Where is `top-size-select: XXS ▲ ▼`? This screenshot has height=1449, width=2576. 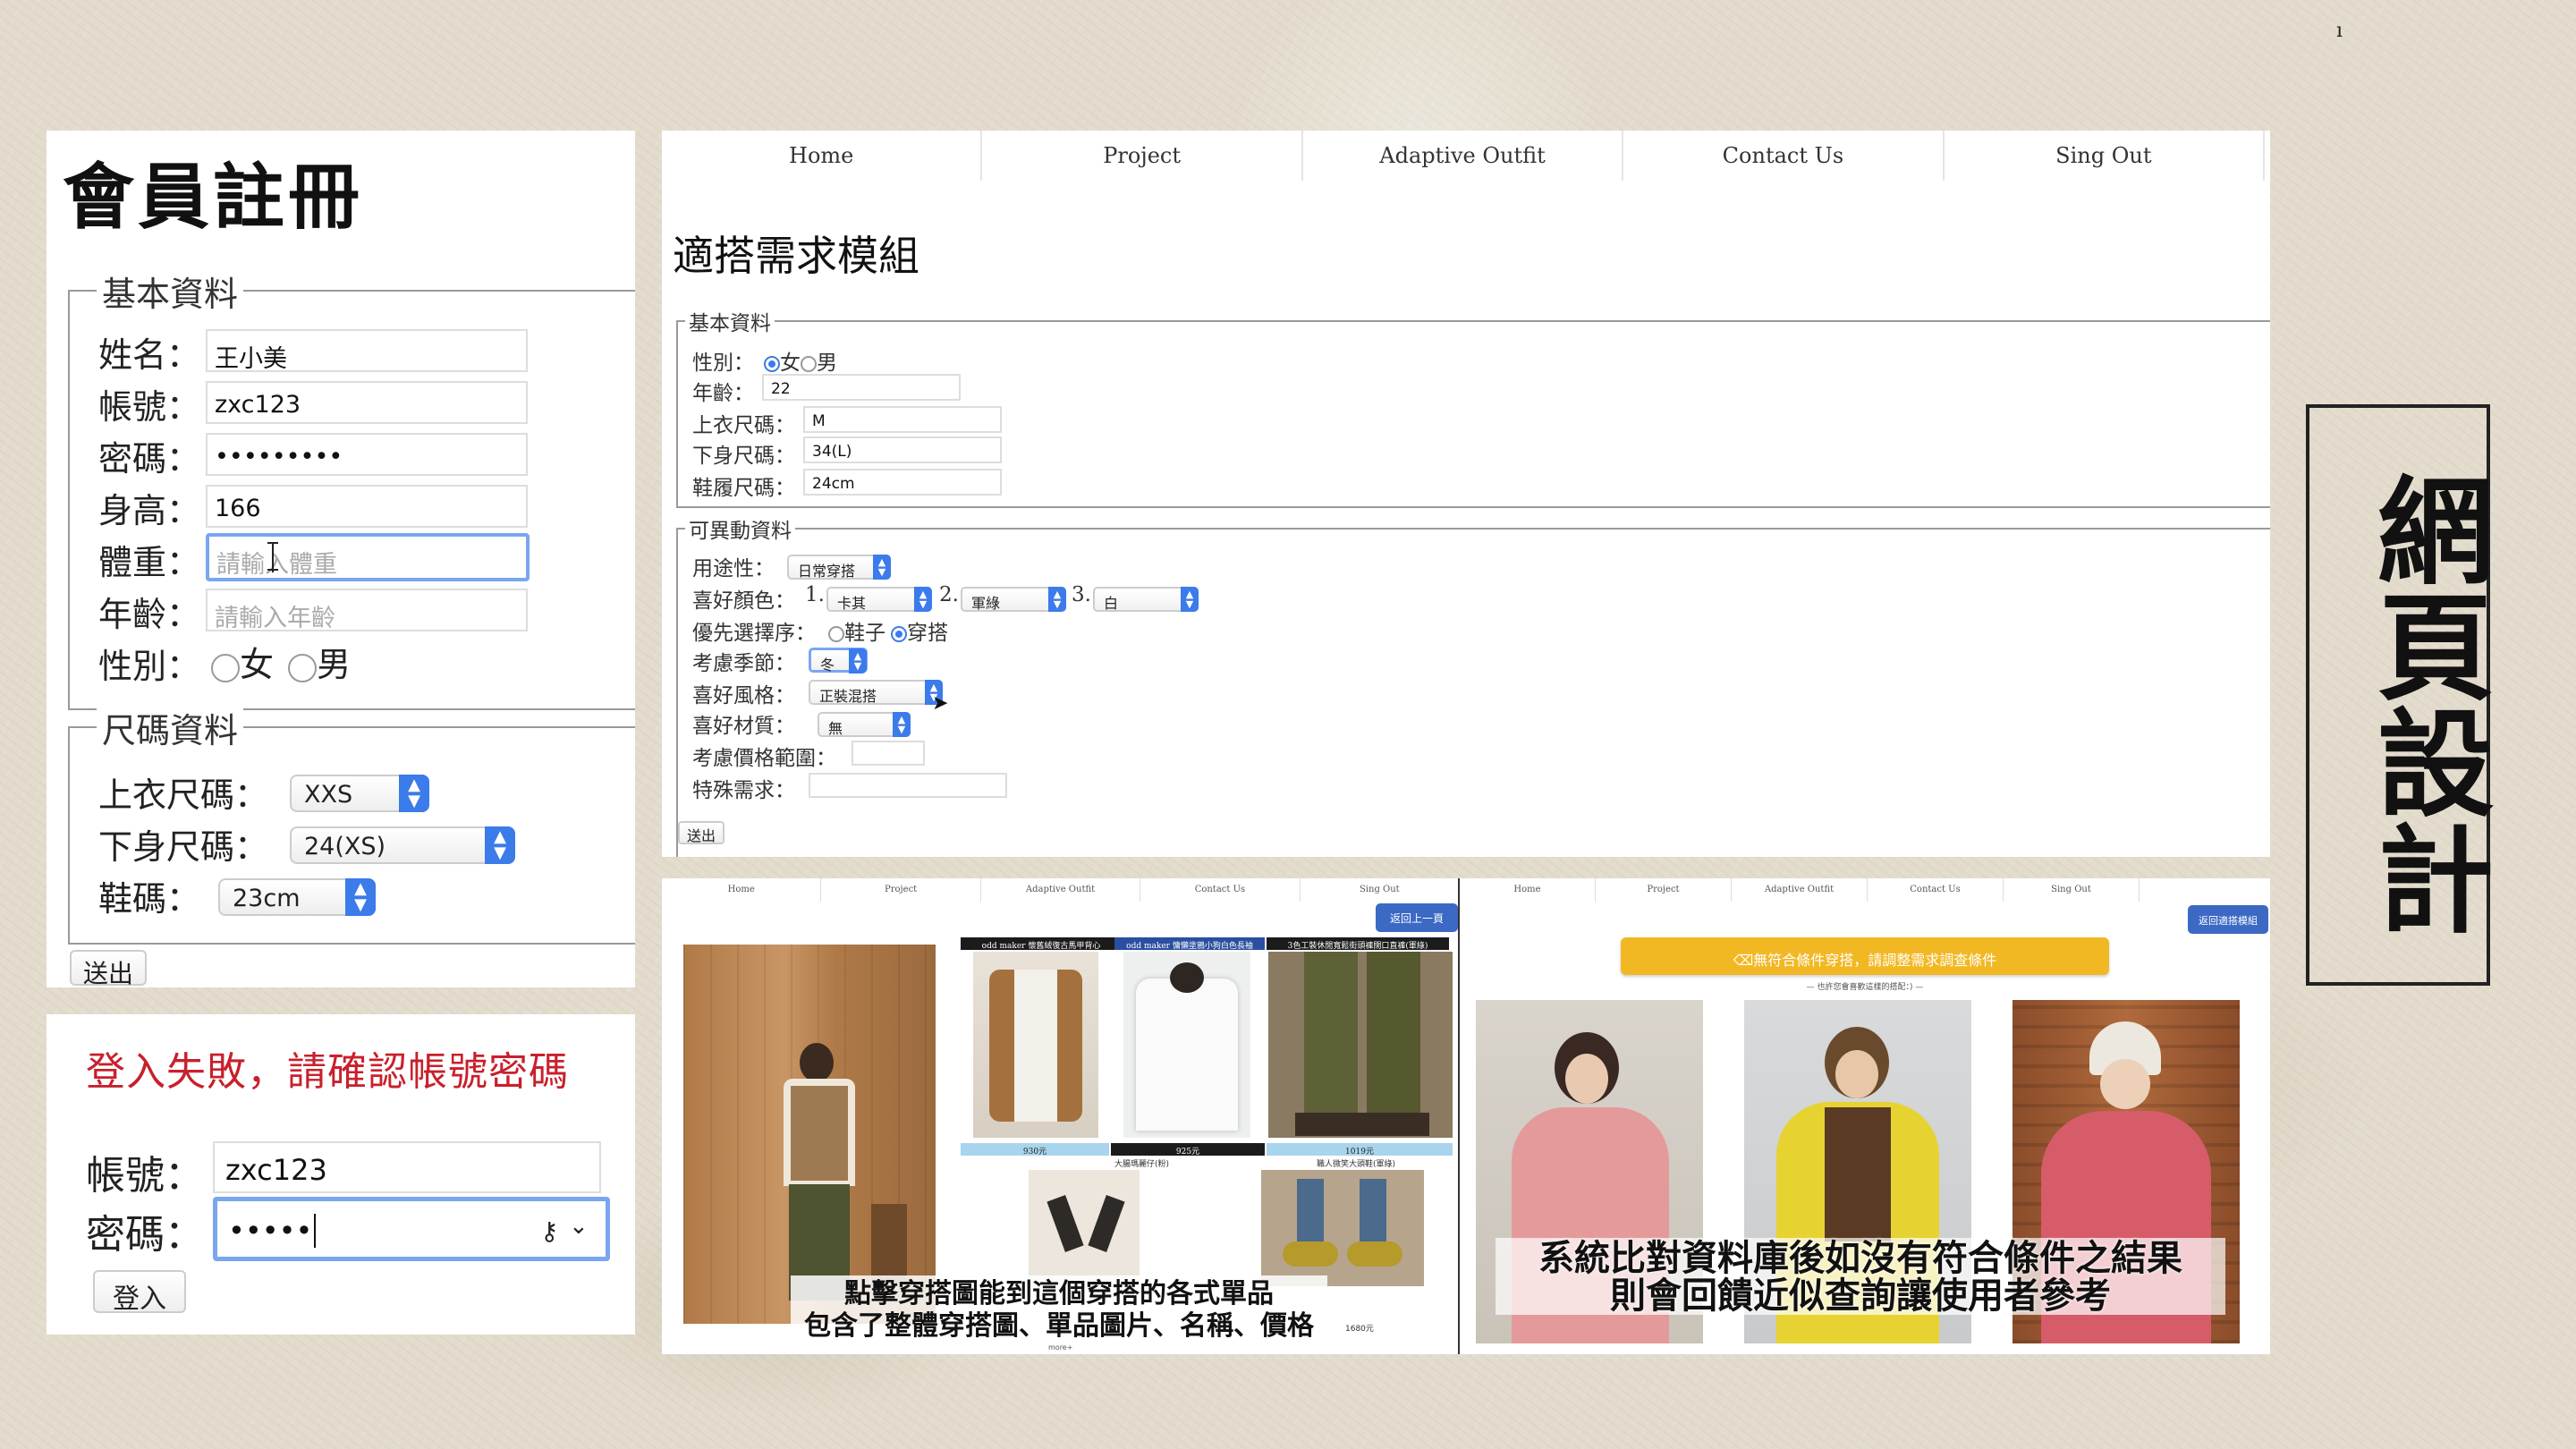
top-size-select: XXS ▲ ▼ is located at coordinates (359, 793).